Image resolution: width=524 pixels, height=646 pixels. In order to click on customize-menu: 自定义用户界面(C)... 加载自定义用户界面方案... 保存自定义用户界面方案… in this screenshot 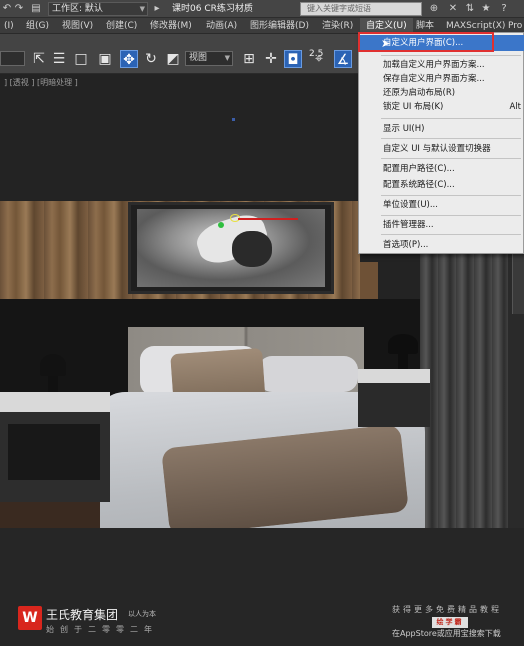, I will do `click(441, 143)`.